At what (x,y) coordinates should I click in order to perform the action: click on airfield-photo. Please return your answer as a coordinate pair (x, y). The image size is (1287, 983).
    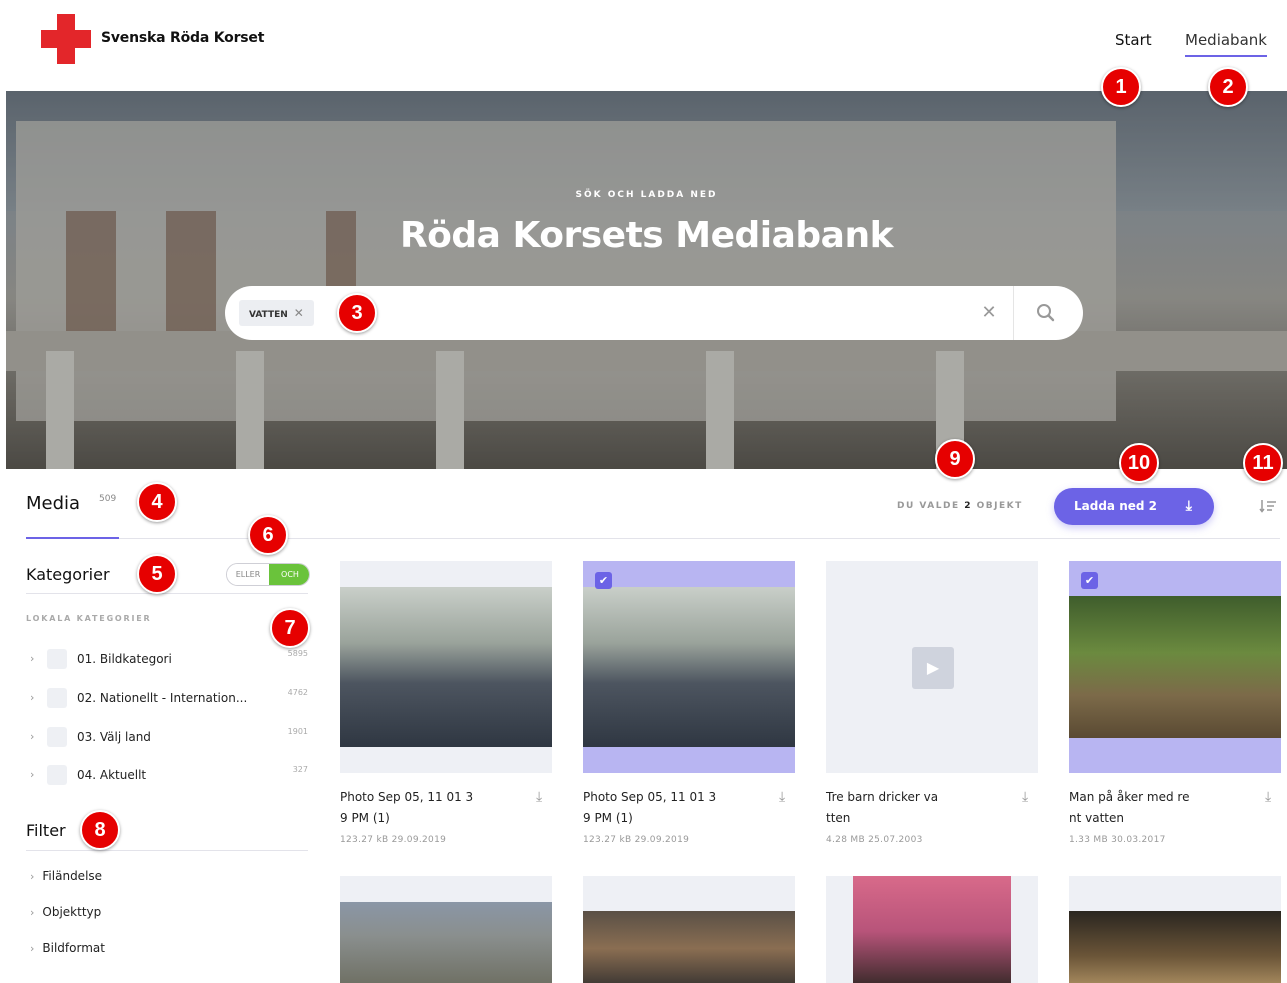
    Looking at the image, I should click on (446, 942).